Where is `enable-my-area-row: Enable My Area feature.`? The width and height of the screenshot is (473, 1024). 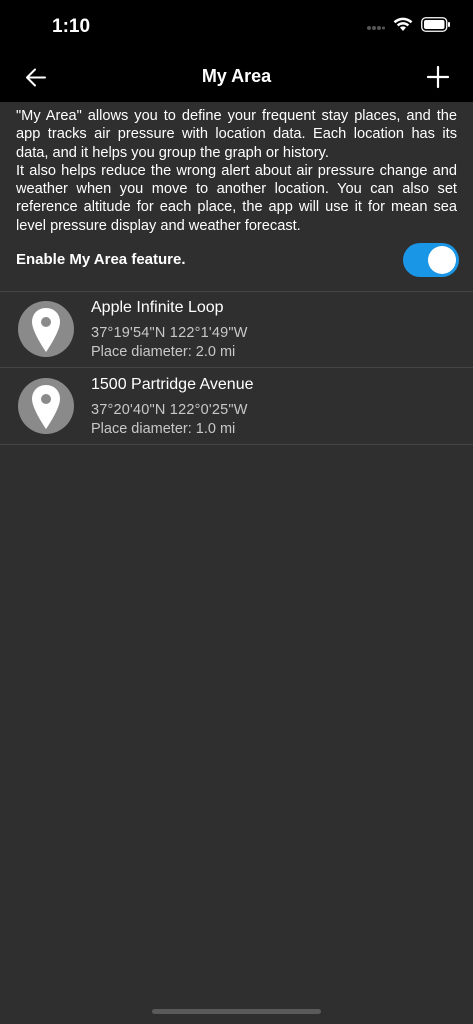 enable-my-area-row: Enable My Area feature. is located at coordinates (236, 265).